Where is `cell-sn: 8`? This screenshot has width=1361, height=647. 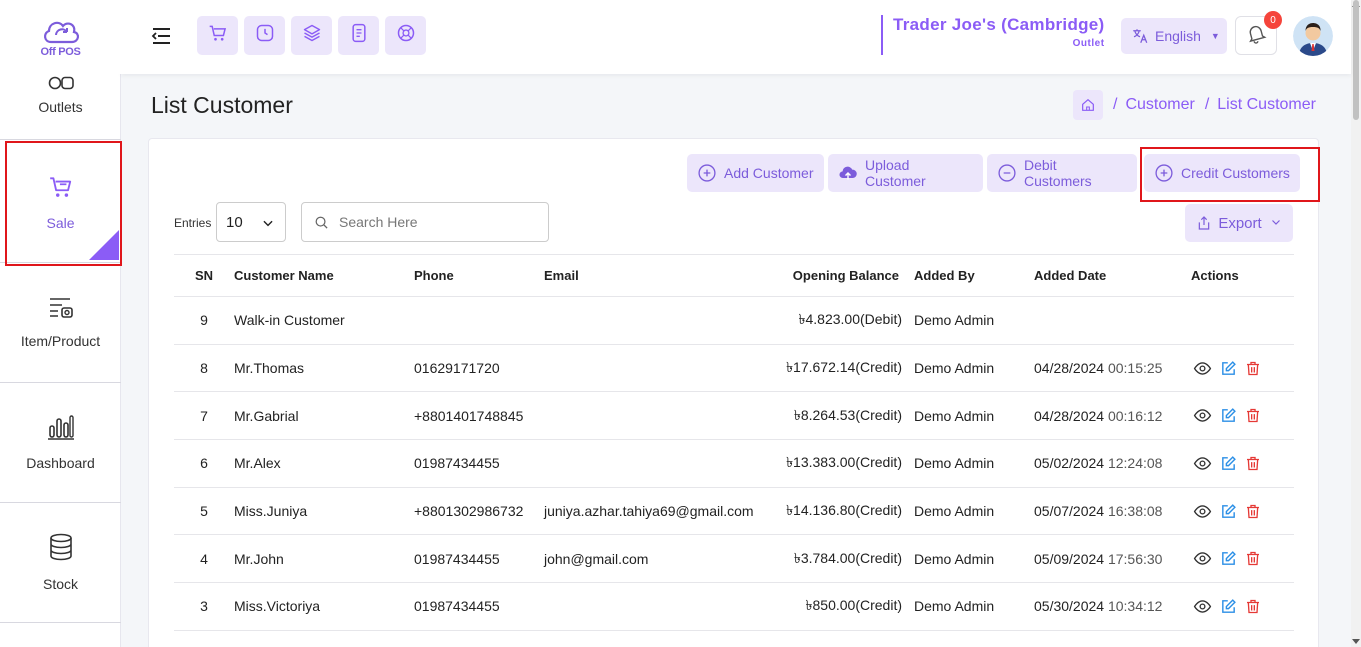
cell-sn: 8 is located at coordinates (204, 368).